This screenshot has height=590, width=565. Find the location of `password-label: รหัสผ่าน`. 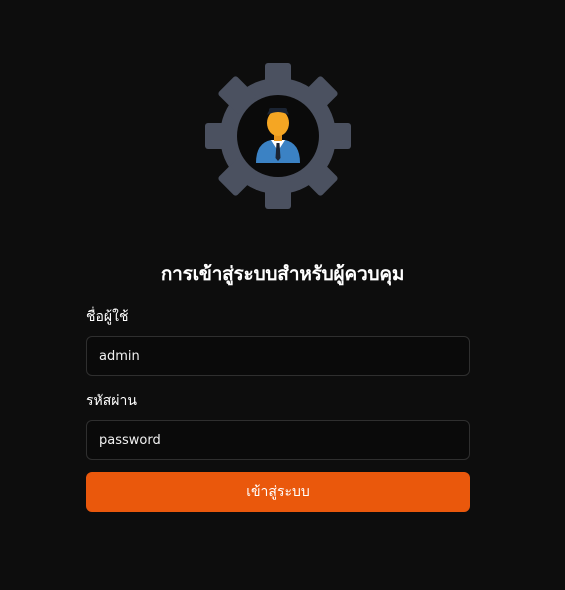

password-label: รหัสผ่าน is located at coordinates (111, 401).